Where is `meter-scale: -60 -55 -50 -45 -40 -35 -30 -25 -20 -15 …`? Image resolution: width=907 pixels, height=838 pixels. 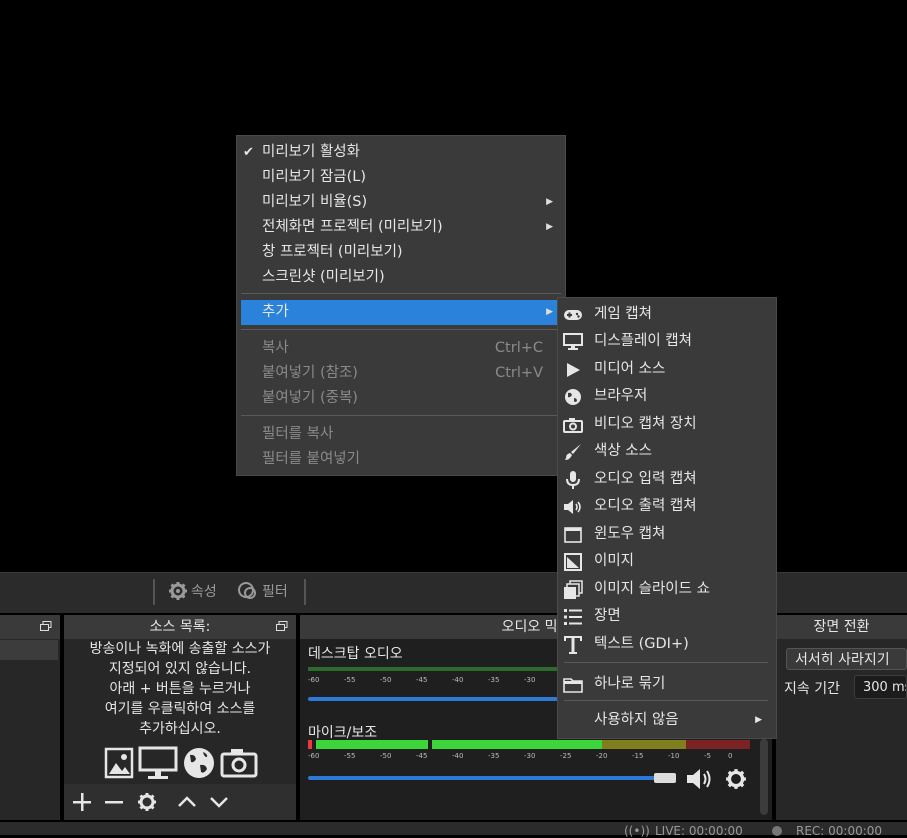 meter-scale: -60 -55 -50 -45 -40 -35 -30 -25 -20 -15 … is located at coordinates (523, 756).